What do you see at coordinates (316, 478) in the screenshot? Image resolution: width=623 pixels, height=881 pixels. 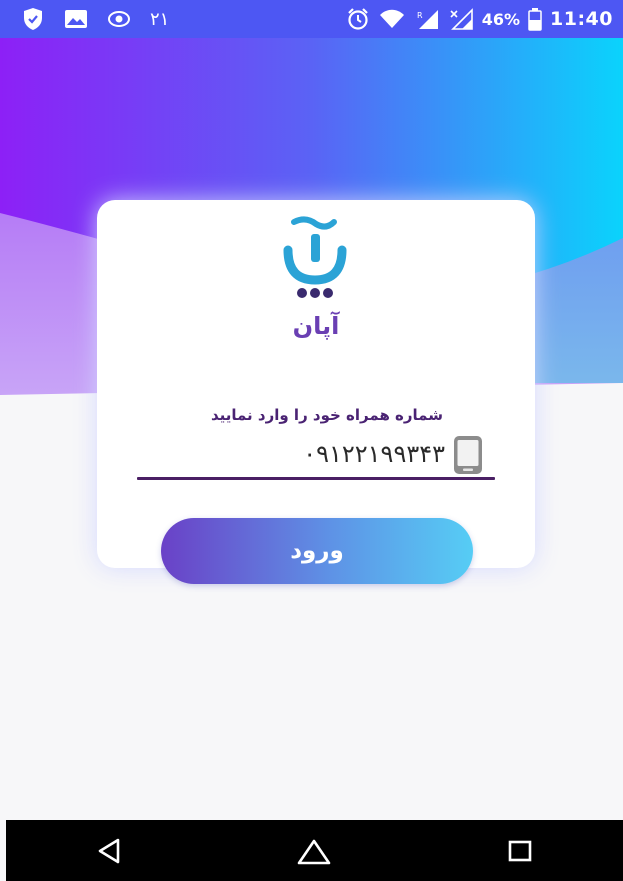 I see `phone-input-underline` at bounding box center [316, 478].